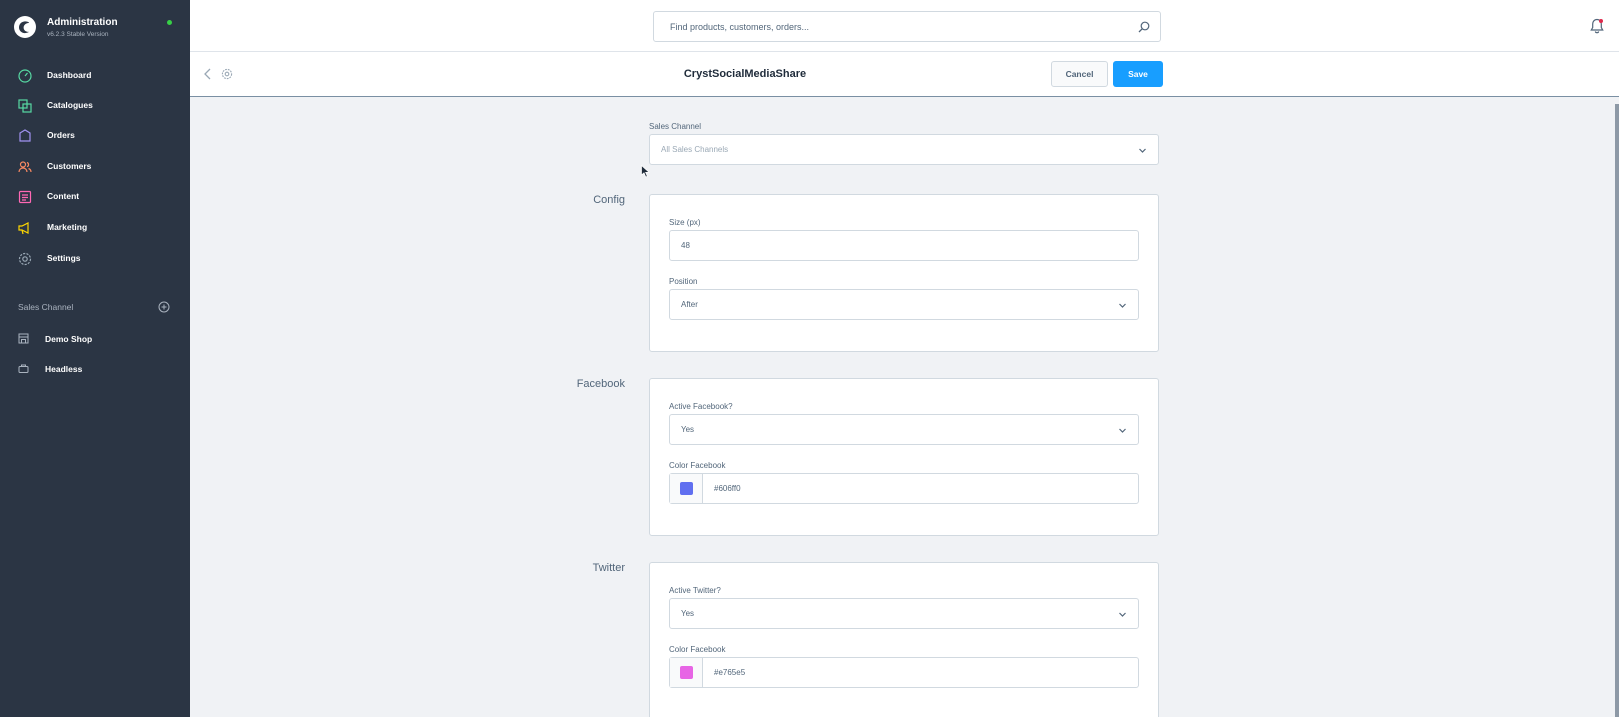  Describe the element at coordinates (25, 27) in the screenshot. I see `shopware-logo-icon` at that location.